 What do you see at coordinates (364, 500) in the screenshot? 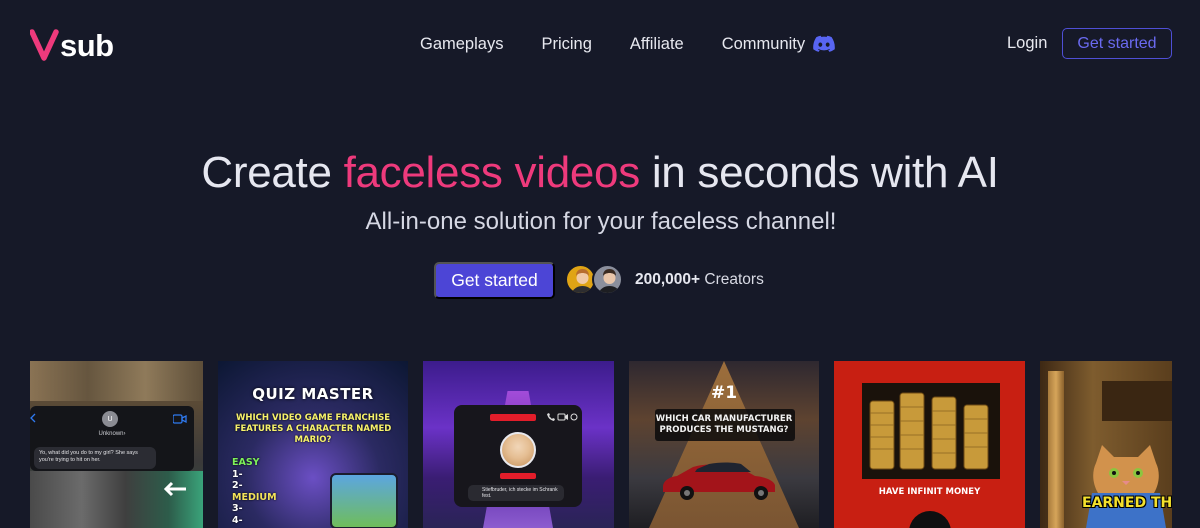
I see `game-screenshot` at bounding box center [364, 500].